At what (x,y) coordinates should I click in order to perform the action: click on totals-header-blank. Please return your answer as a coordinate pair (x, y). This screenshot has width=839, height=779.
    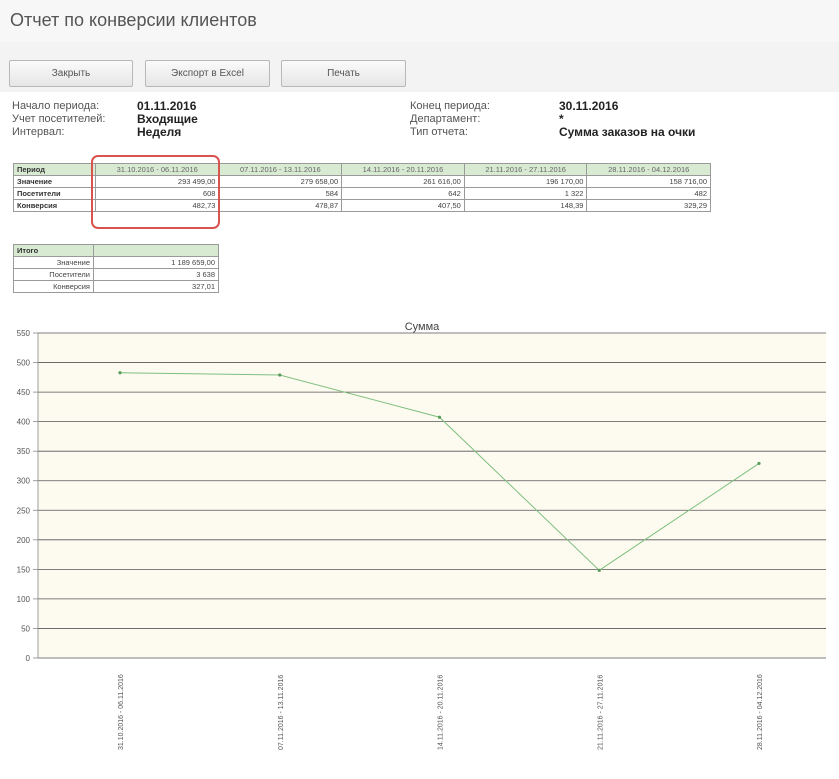
    Looking at the image, I should click on (156, 250).